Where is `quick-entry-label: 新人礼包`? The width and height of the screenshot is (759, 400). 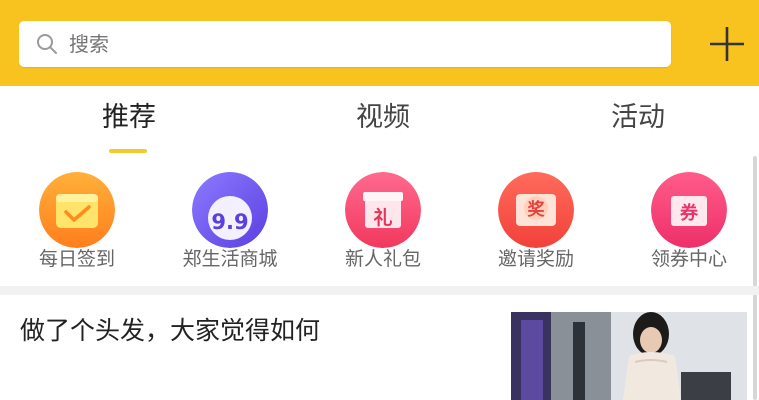 quick-entry-label: 新人礼包 is located at coordinates (382, 259).